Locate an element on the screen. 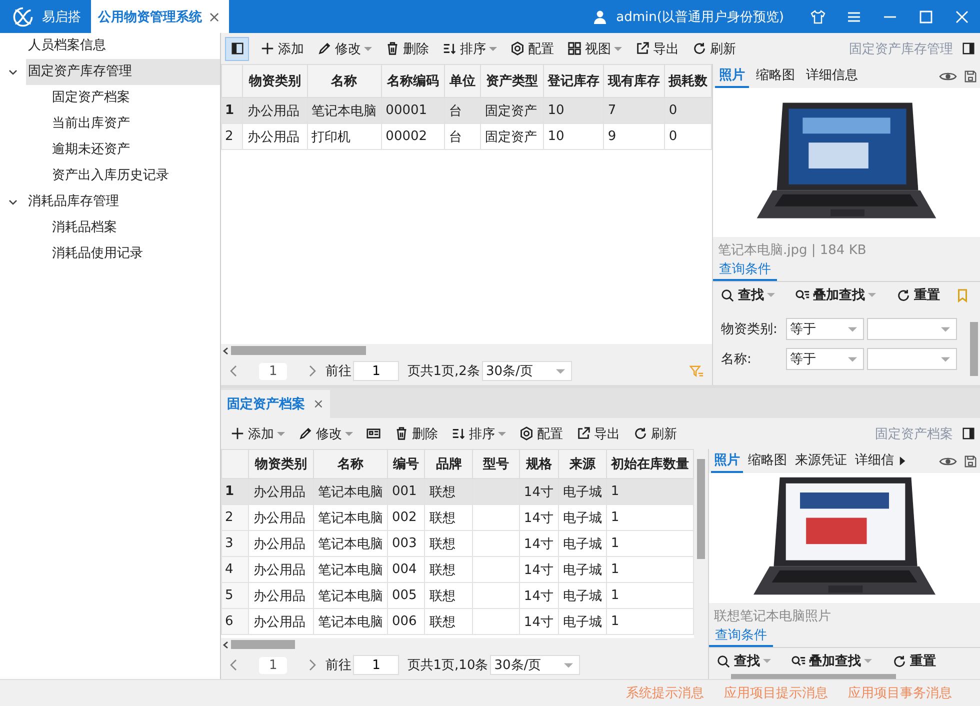 The width and height of the screenshot is (980, 706). panel-toggle-button is located at coordinates (237, 48).